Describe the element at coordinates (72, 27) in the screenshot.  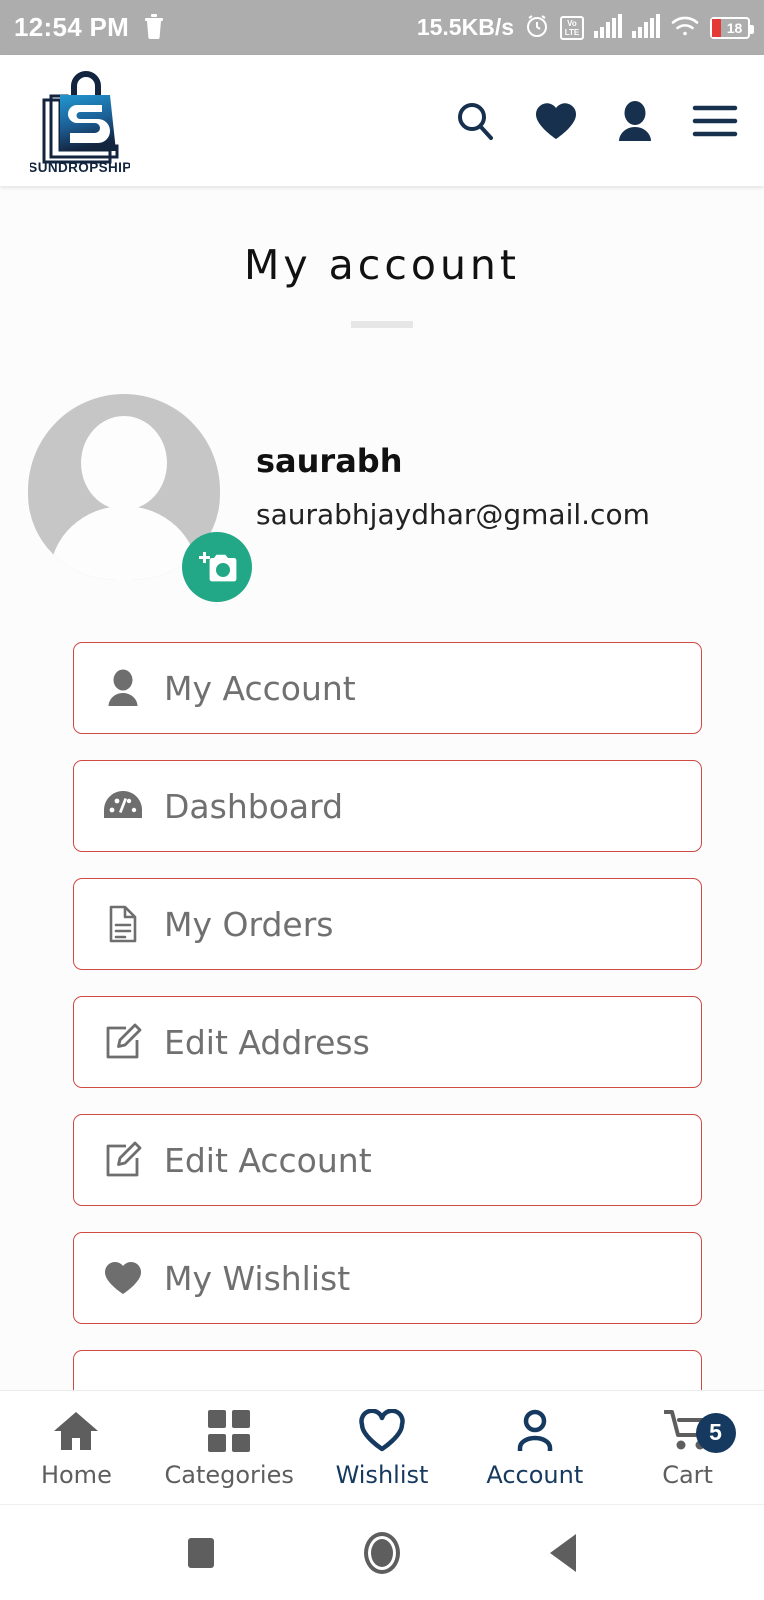
I see `status-time: 12:54 PM` at that location.